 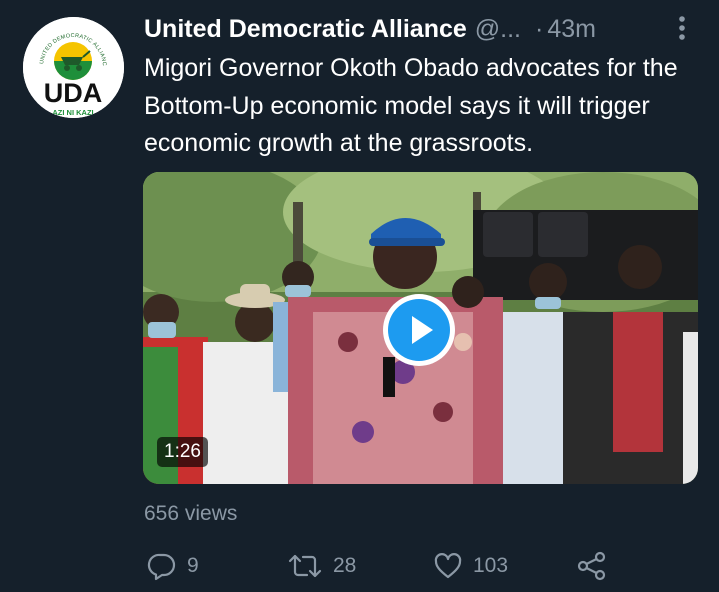 What do you see at coordinates (193, 565) in the screenshot?
I see `reply-count: 9` at bounding box center [193, 565].